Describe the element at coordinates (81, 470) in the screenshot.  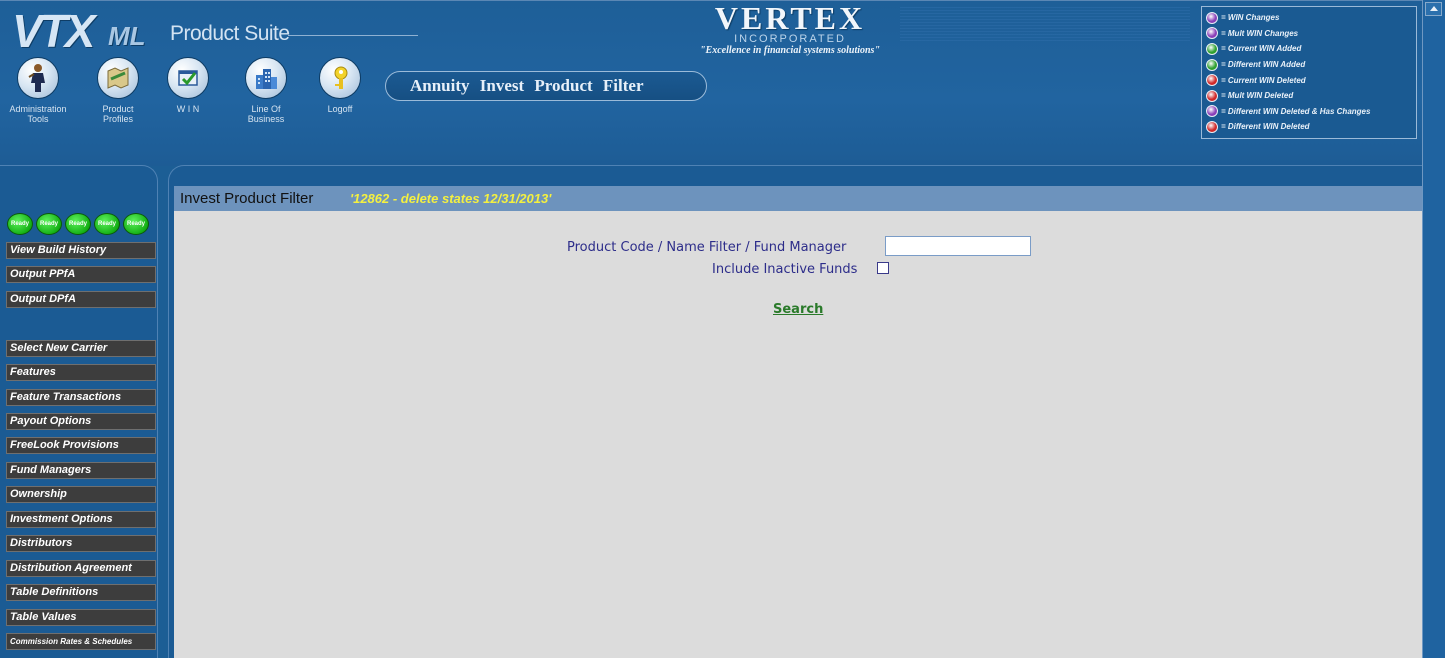
I see `sidebar-item-fund-managers: Fund Managers` at that location.